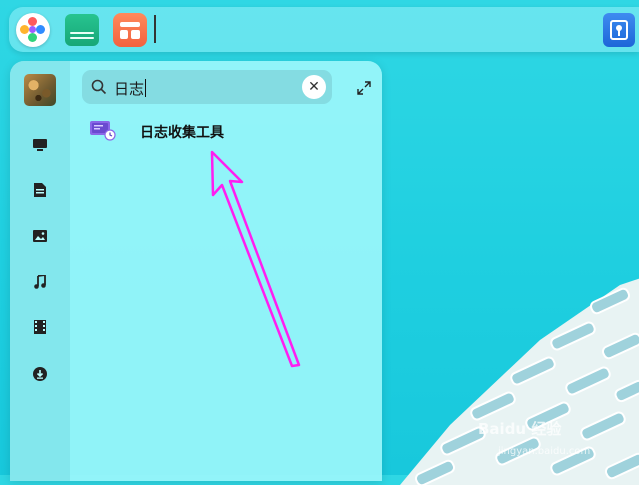  I want to click on download-icon, so click(40, 374).